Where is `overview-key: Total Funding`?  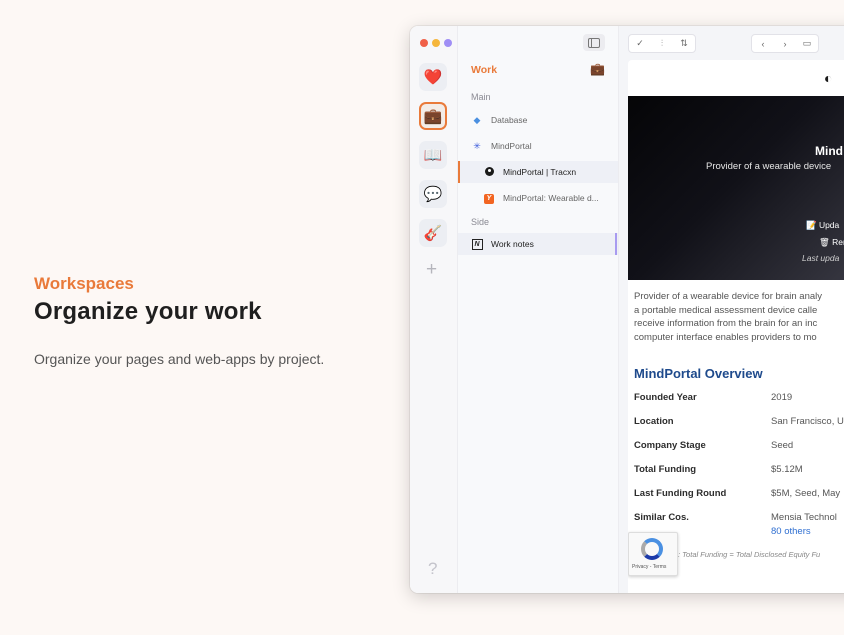
overview-key: Total Funding is located at coordinates (665, 469).